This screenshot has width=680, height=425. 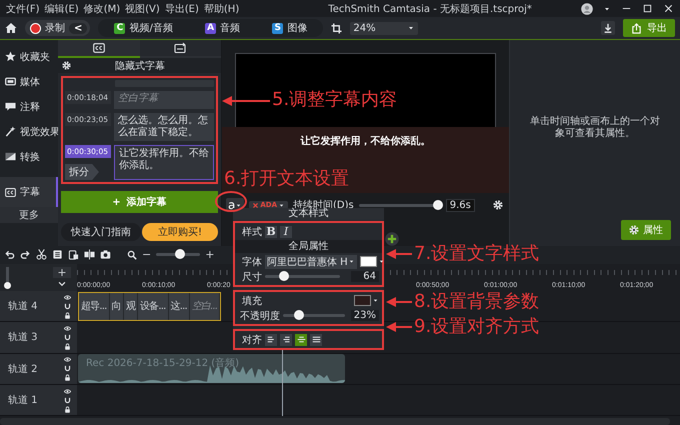 I want to click on bold-button: B, so click(x=271, y=232).